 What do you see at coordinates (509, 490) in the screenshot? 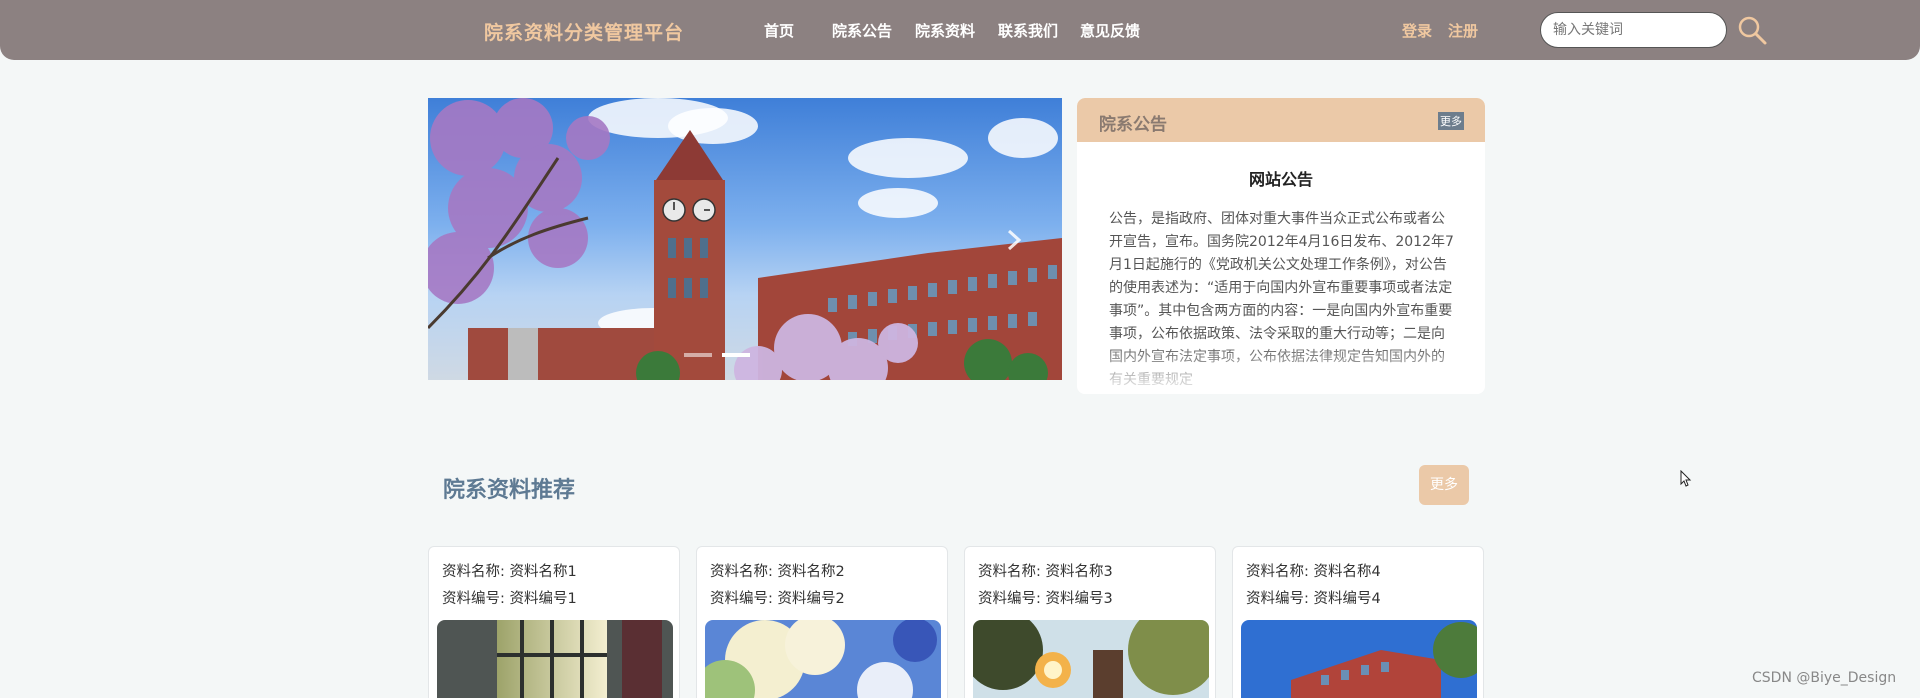
I see `recommend-section-title: 院系资料推荐` at bounding box center [509, 490].